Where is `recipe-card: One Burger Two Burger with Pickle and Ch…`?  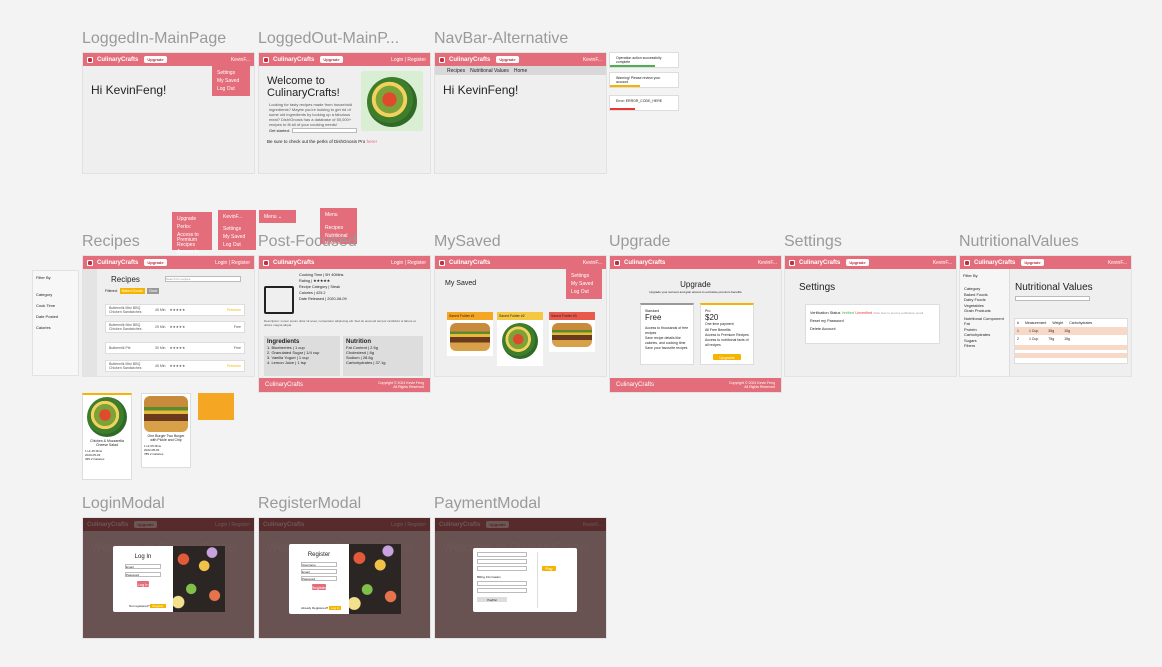 recipe-card: One Burger Two Burger with Pickle and Ch… is located at coordinates (166, 430).